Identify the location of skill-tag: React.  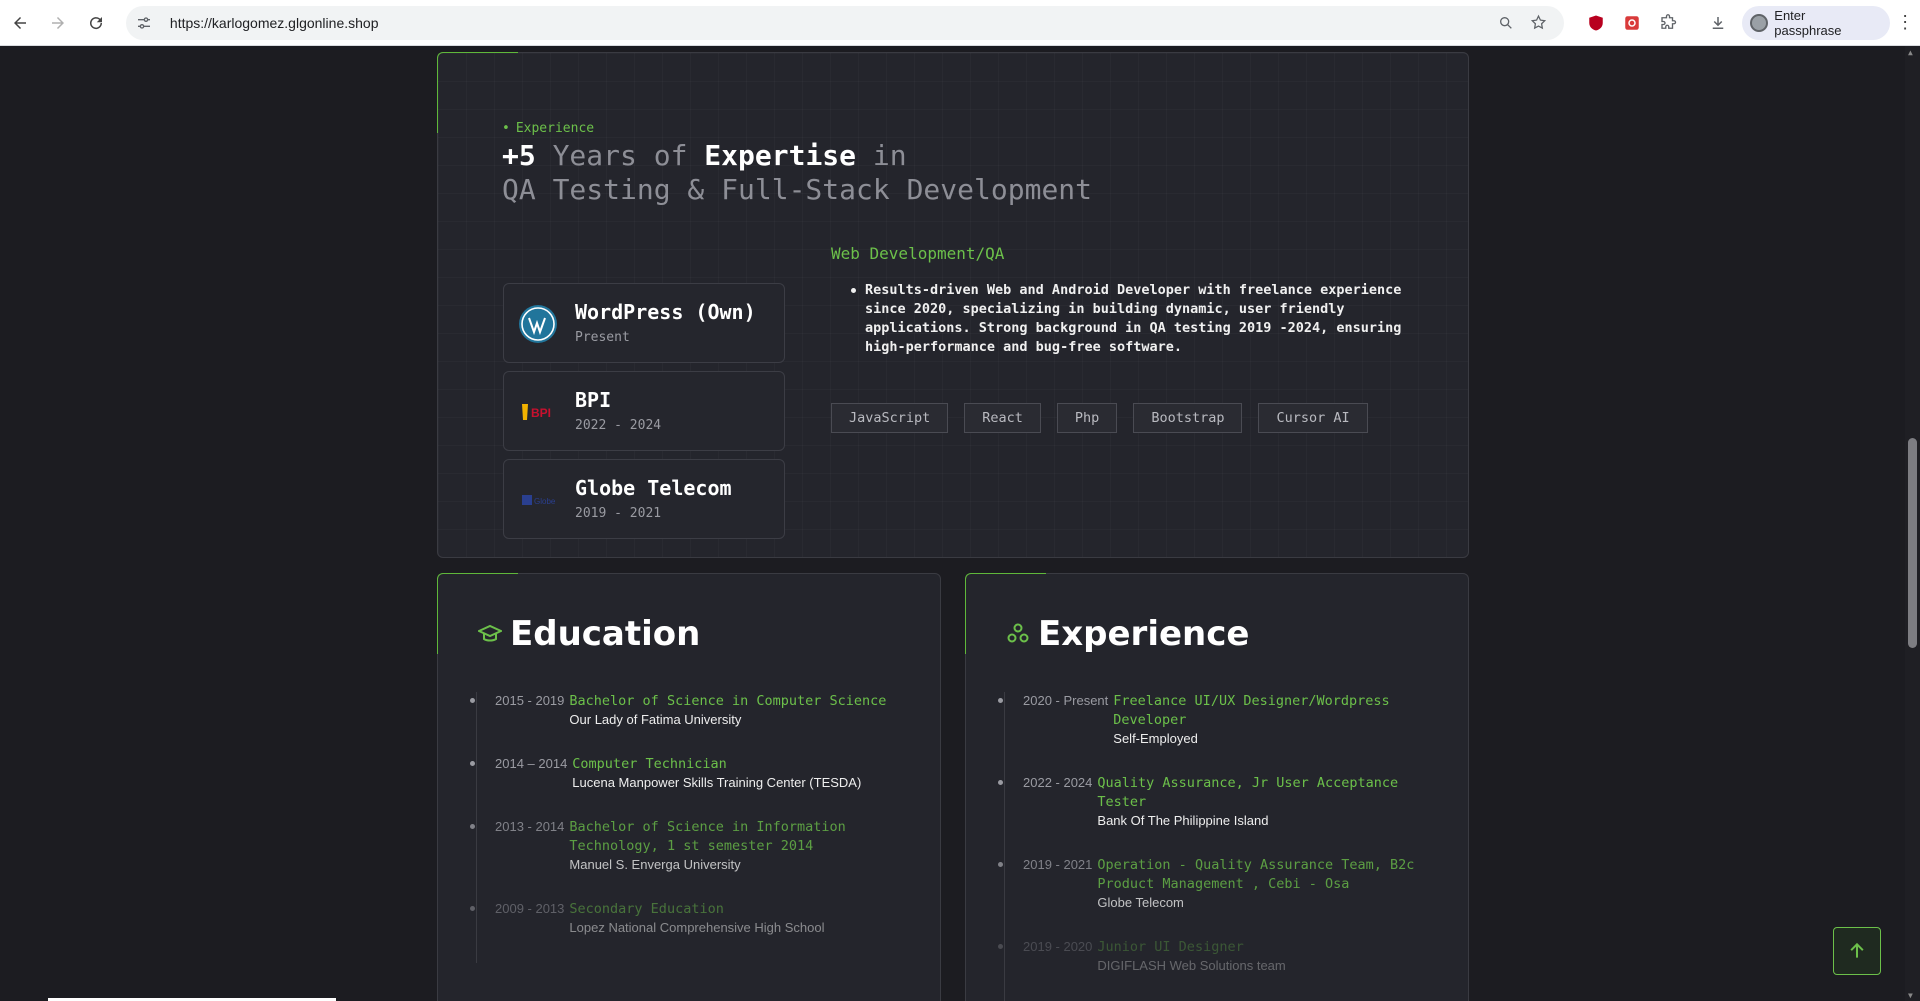
(1002, 418).